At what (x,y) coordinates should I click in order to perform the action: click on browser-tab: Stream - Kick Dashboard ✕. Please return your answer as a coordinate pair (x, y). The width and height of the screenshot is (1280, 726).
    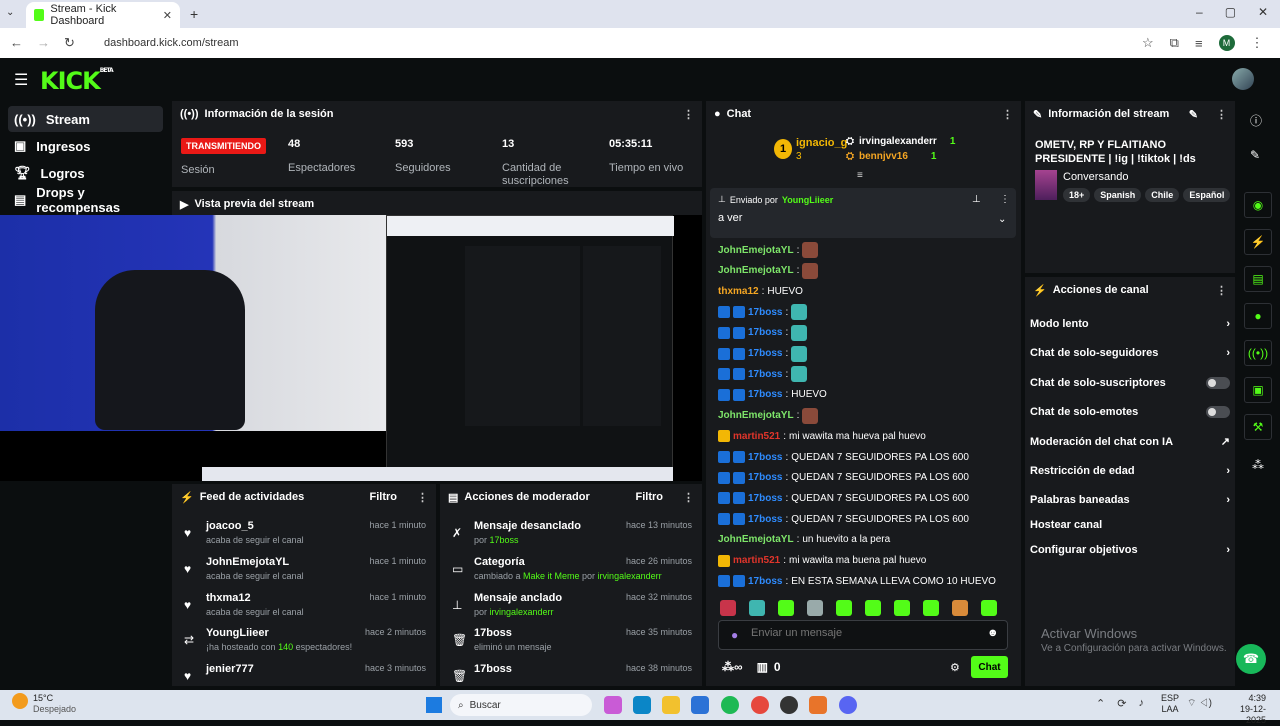
    Looking at the image, I should click on (103, 15).